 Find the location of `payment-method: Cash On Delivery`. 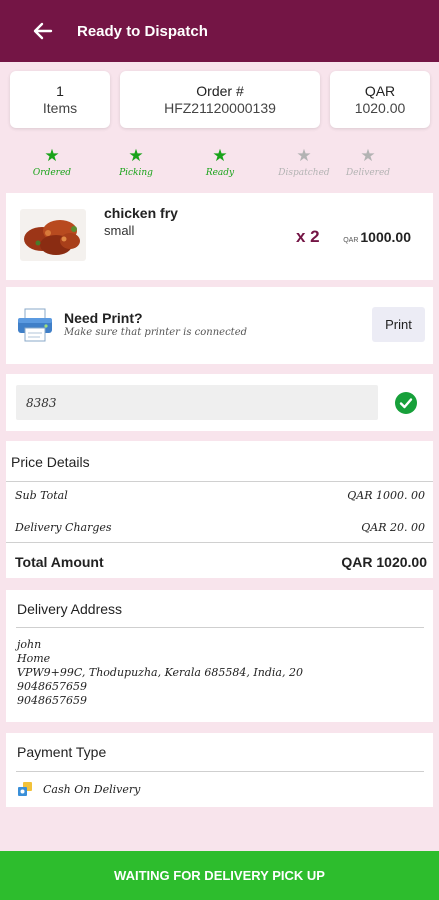

payment-method: Cash On Delivery is located at coordinates (92, 789).